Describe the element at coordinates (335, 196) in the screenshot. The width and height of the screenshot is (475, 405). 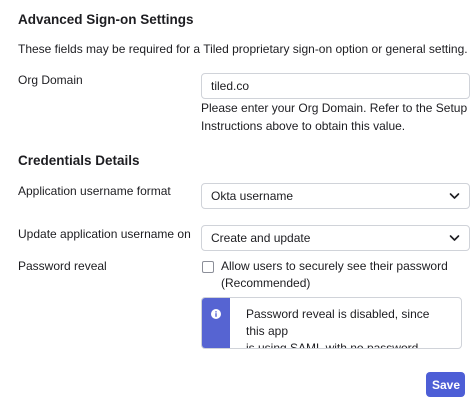
I see `username-format-select: Okta username` at that location.